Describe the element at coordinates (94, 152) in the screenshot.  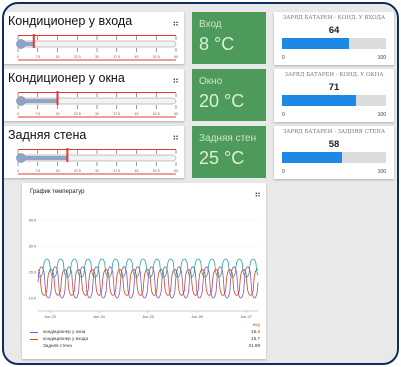
I see `thermometer-card-back-wall: Задняя стена ⠶ 0 7.5 15 22.5 30 37.5 45 52.5 60` at that location.